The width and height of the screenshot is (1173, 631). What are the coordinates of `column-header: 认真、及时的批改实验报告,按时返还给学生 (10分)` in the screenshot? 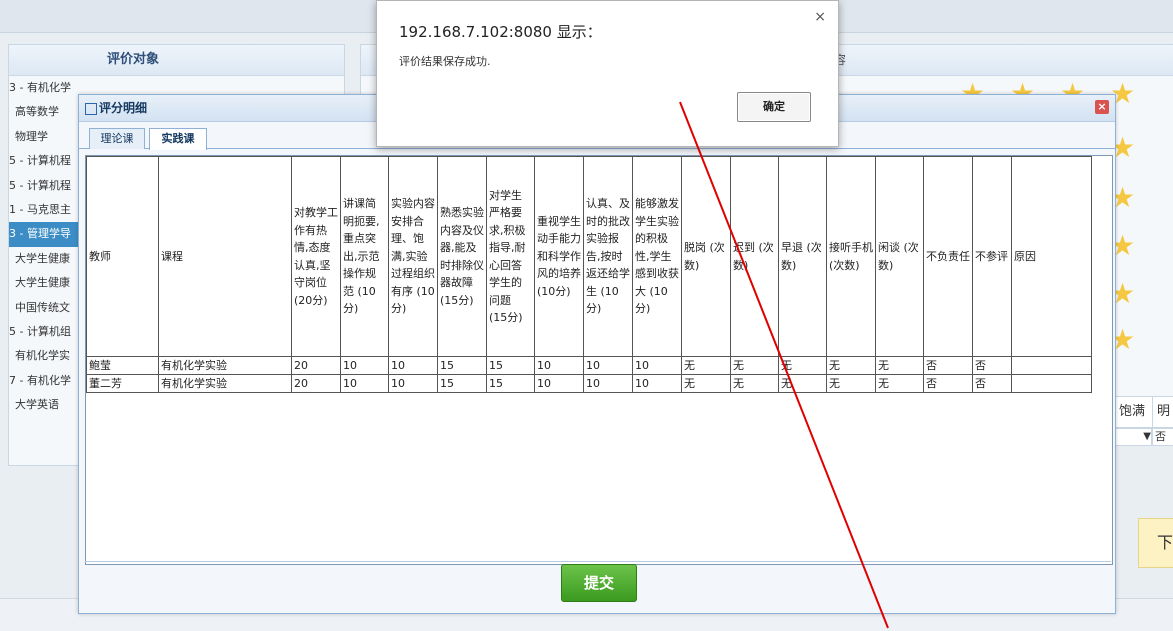 It's located at (608, 256).